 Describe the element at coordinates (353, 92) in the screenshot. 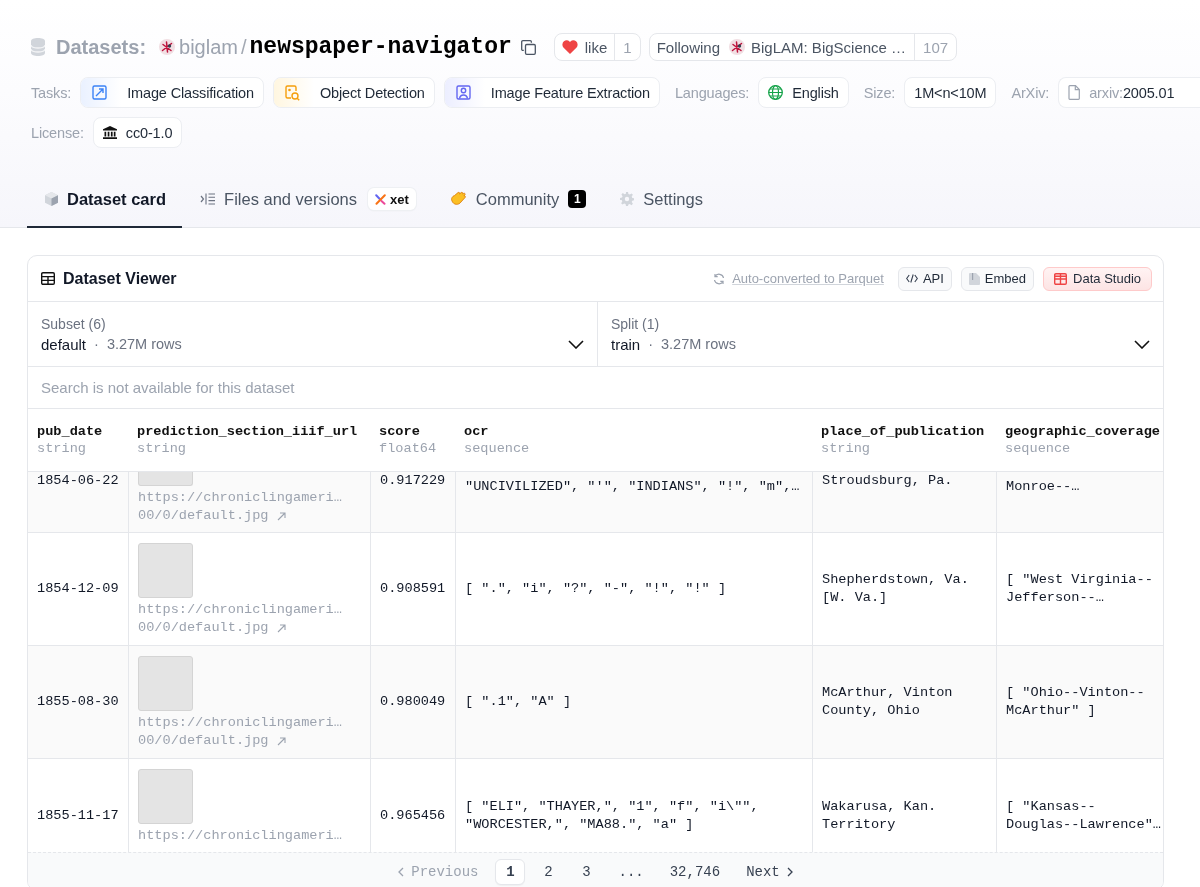

I see `task-chip: Object Detection` at that location.